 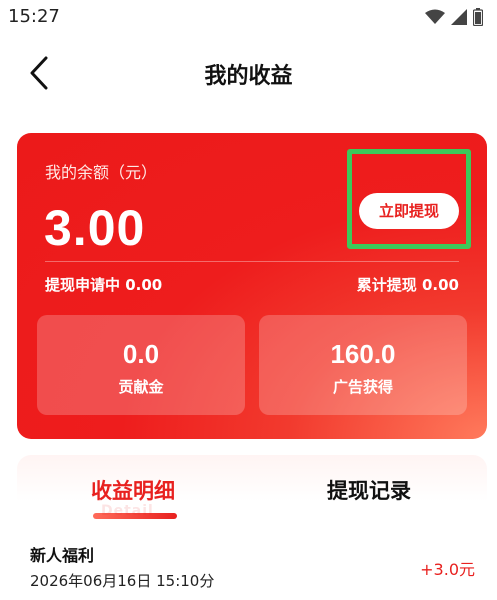 What do you see at coordinates (459, 17) in the screenshot?
I see `signal-icon` at bounding box center [459, 17].